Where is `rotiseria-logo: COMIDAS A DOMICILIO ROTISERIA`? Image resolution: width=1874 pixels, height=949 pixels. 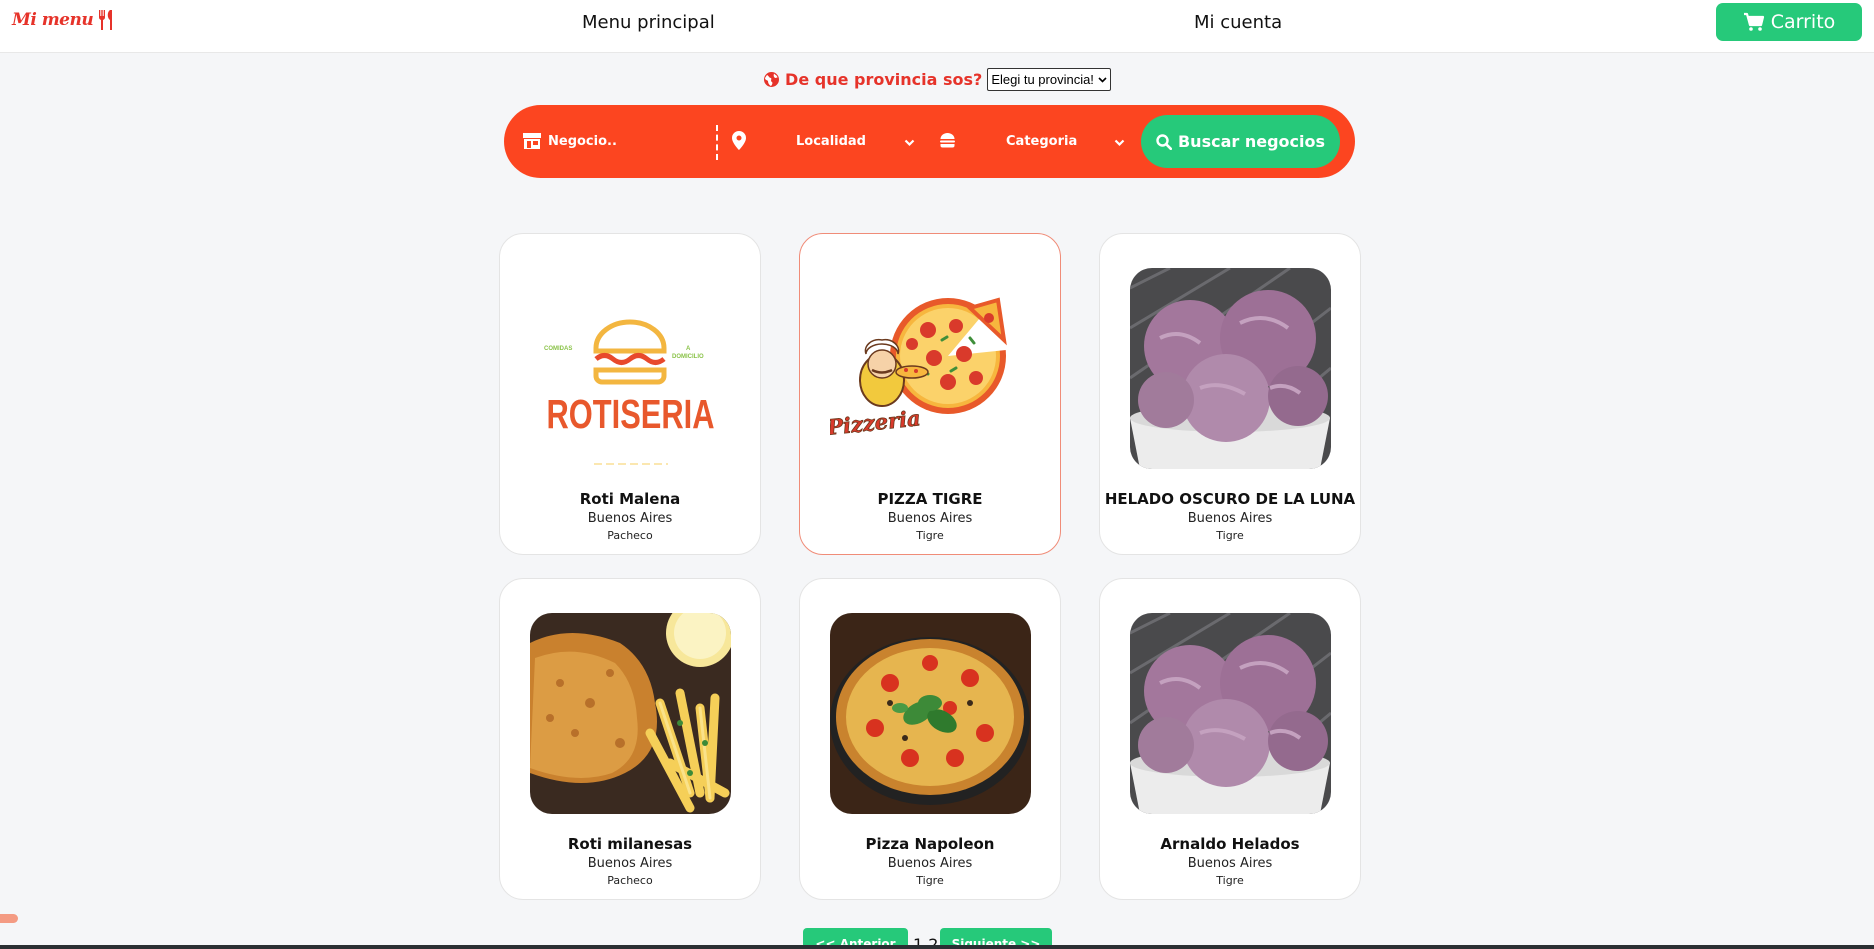 rotiseria-logo: COMIDAS A DOMICILIO ROTISERIA is located at coordinates (630, 368).